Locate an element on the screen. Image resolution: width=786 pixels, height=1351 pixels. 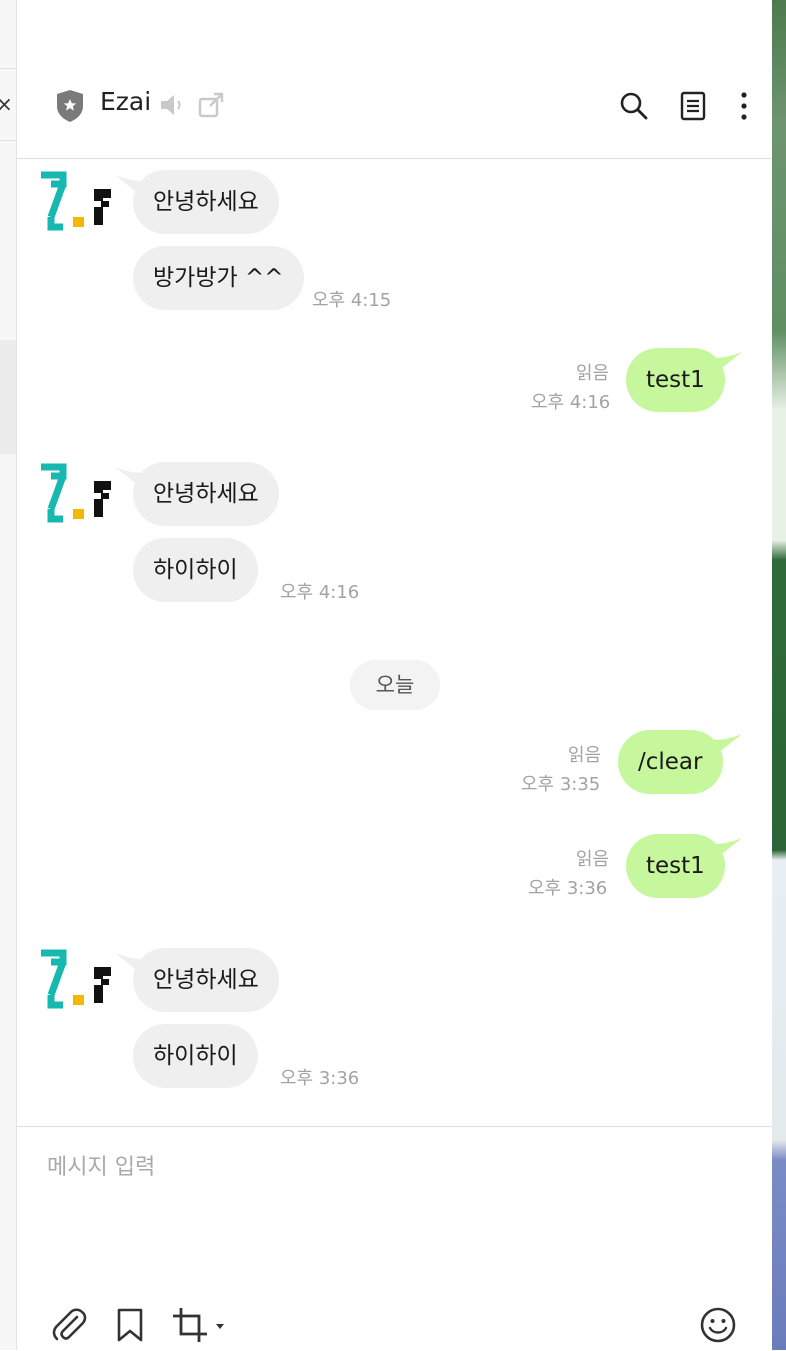
search-icon is located at coordinates (634, 106).